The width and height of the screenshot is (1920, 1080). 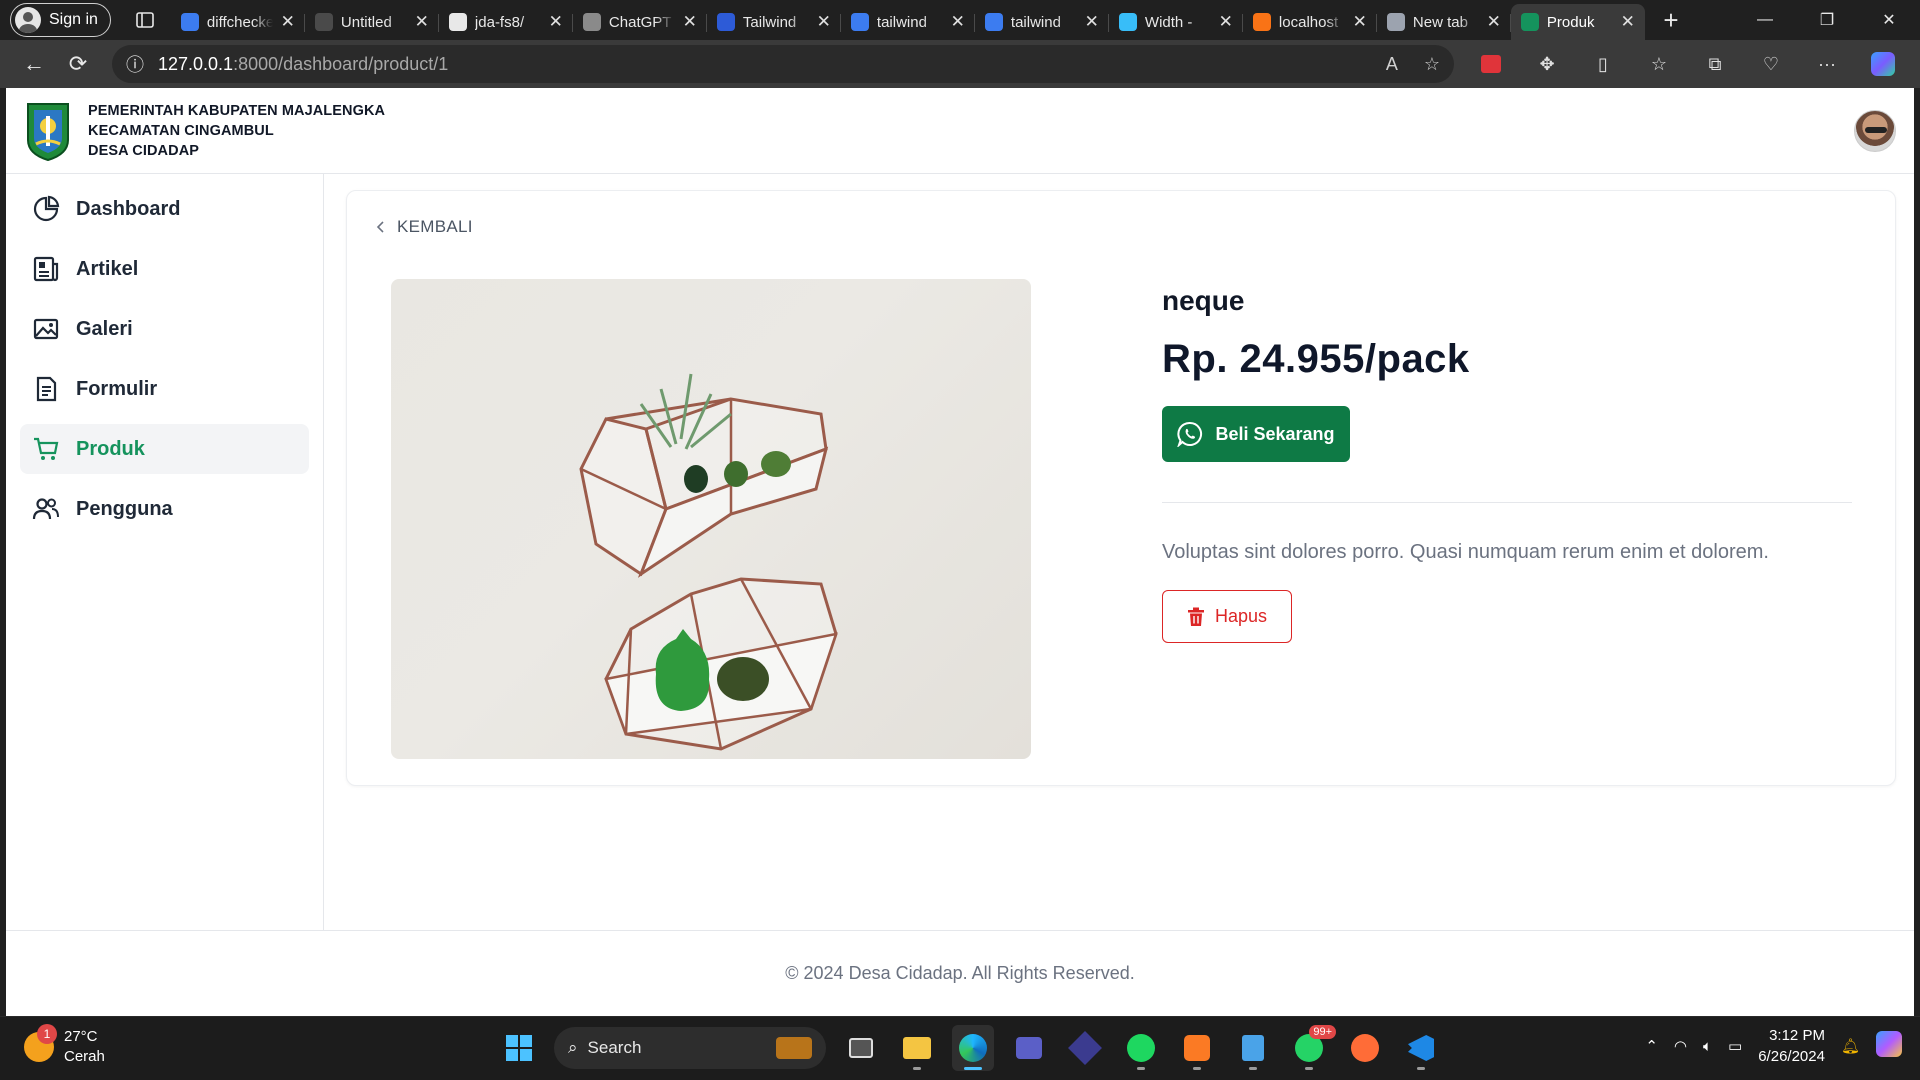 I want to click on notification-bell-icon: 🔔︎, so click(x=1850, y=1046).